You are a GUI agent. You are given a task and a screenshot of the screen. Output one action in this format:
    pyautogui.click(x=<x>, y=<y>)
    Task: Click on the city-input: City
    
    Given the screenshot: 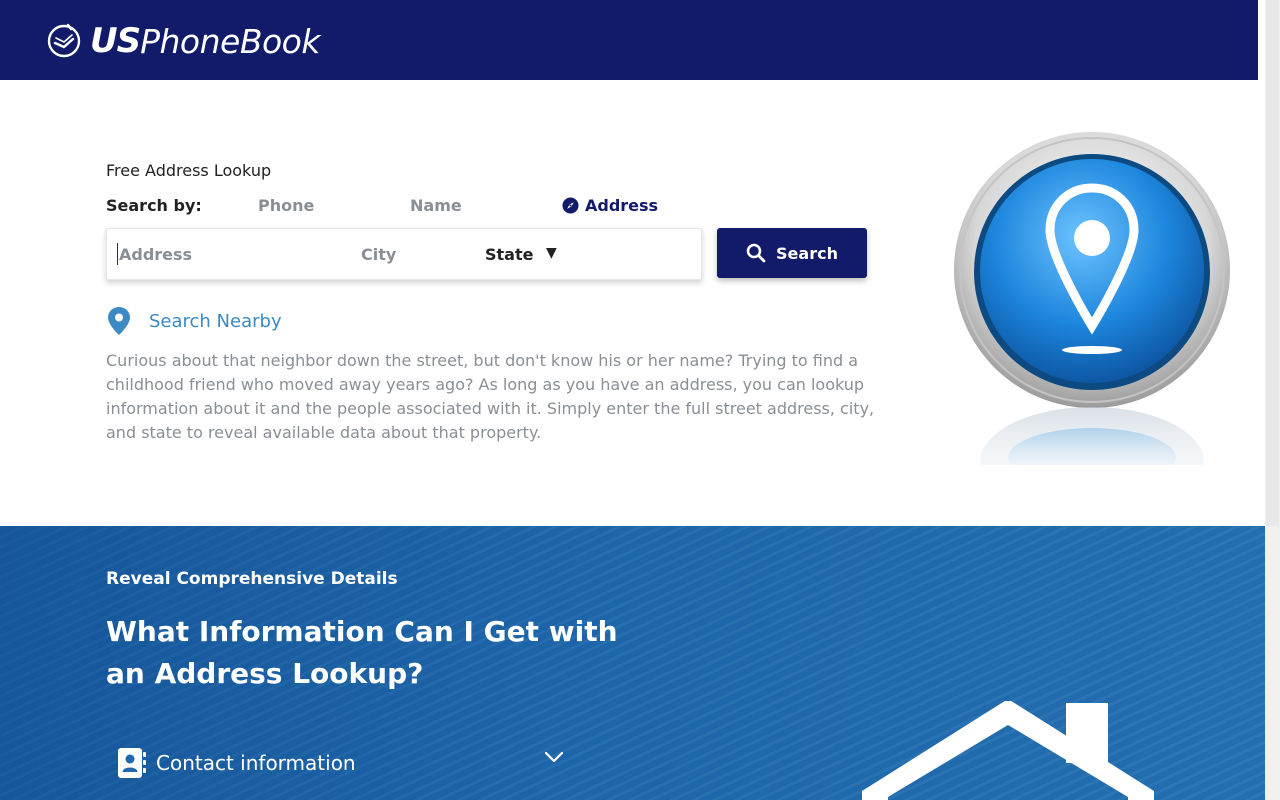 What is the action you would take?
    pyautogui.click(x=378, y=254)
    